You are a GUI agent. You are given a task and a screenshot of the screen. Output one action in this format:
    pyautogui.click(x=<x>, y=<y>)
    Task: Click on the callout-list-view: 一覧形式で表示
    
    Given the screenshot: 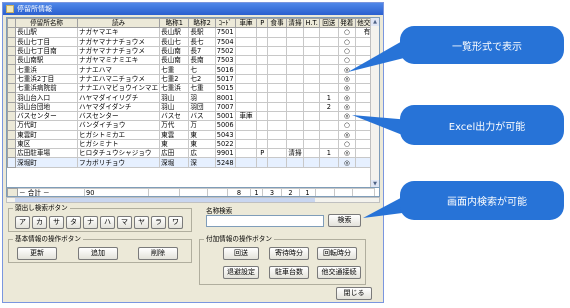 What is the action you would take?
    pyautogui.click(x=482, y=45)
    